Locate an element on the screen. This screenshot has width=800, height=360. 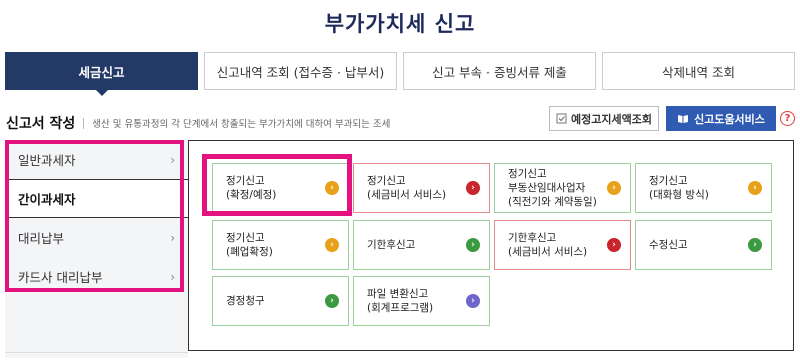
card-label: 기한후신고 is located at coordinates (391, 245).